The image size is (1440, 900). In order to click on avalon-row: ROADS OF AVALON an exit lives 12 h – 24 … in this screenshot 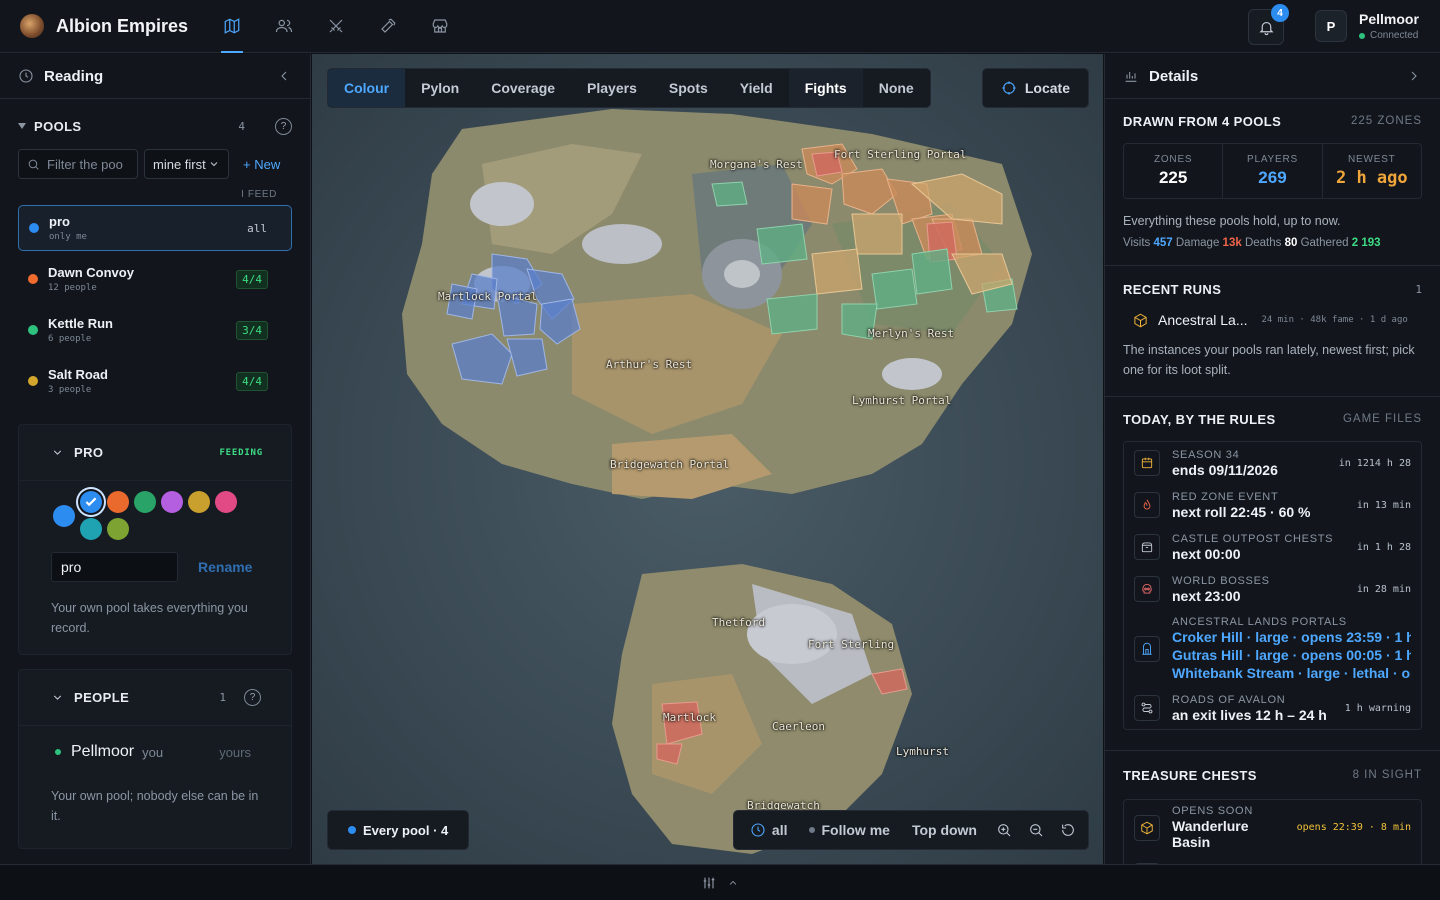, I will do `click(1272, 708)`.